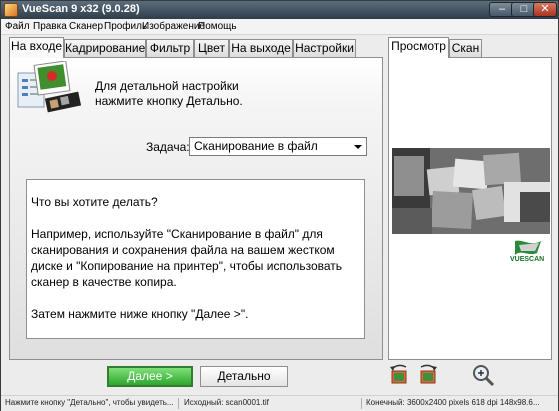  Describe the element at coordinates (11, 10) in the screenshot. I see `app-icon` at that location.